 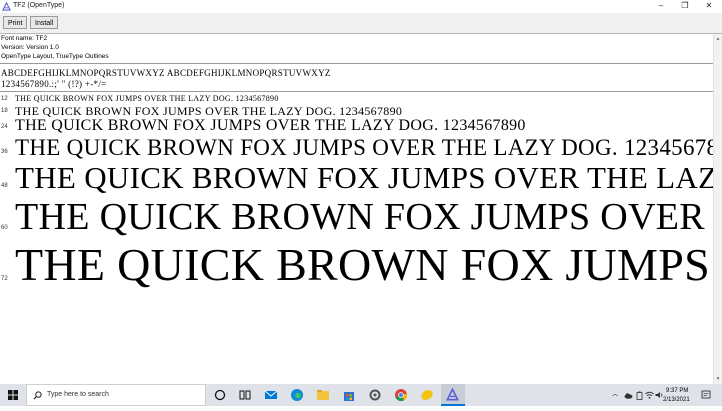 I want to click on taskbar-font-viewer-active, so click(x=453, y=395).